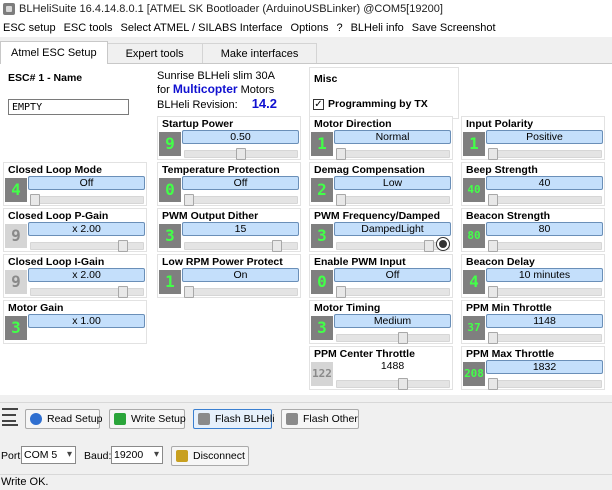  Describe the element at coordinates (393, 154) in the screenshot. I see `motor-direction-slider-track` at that location.